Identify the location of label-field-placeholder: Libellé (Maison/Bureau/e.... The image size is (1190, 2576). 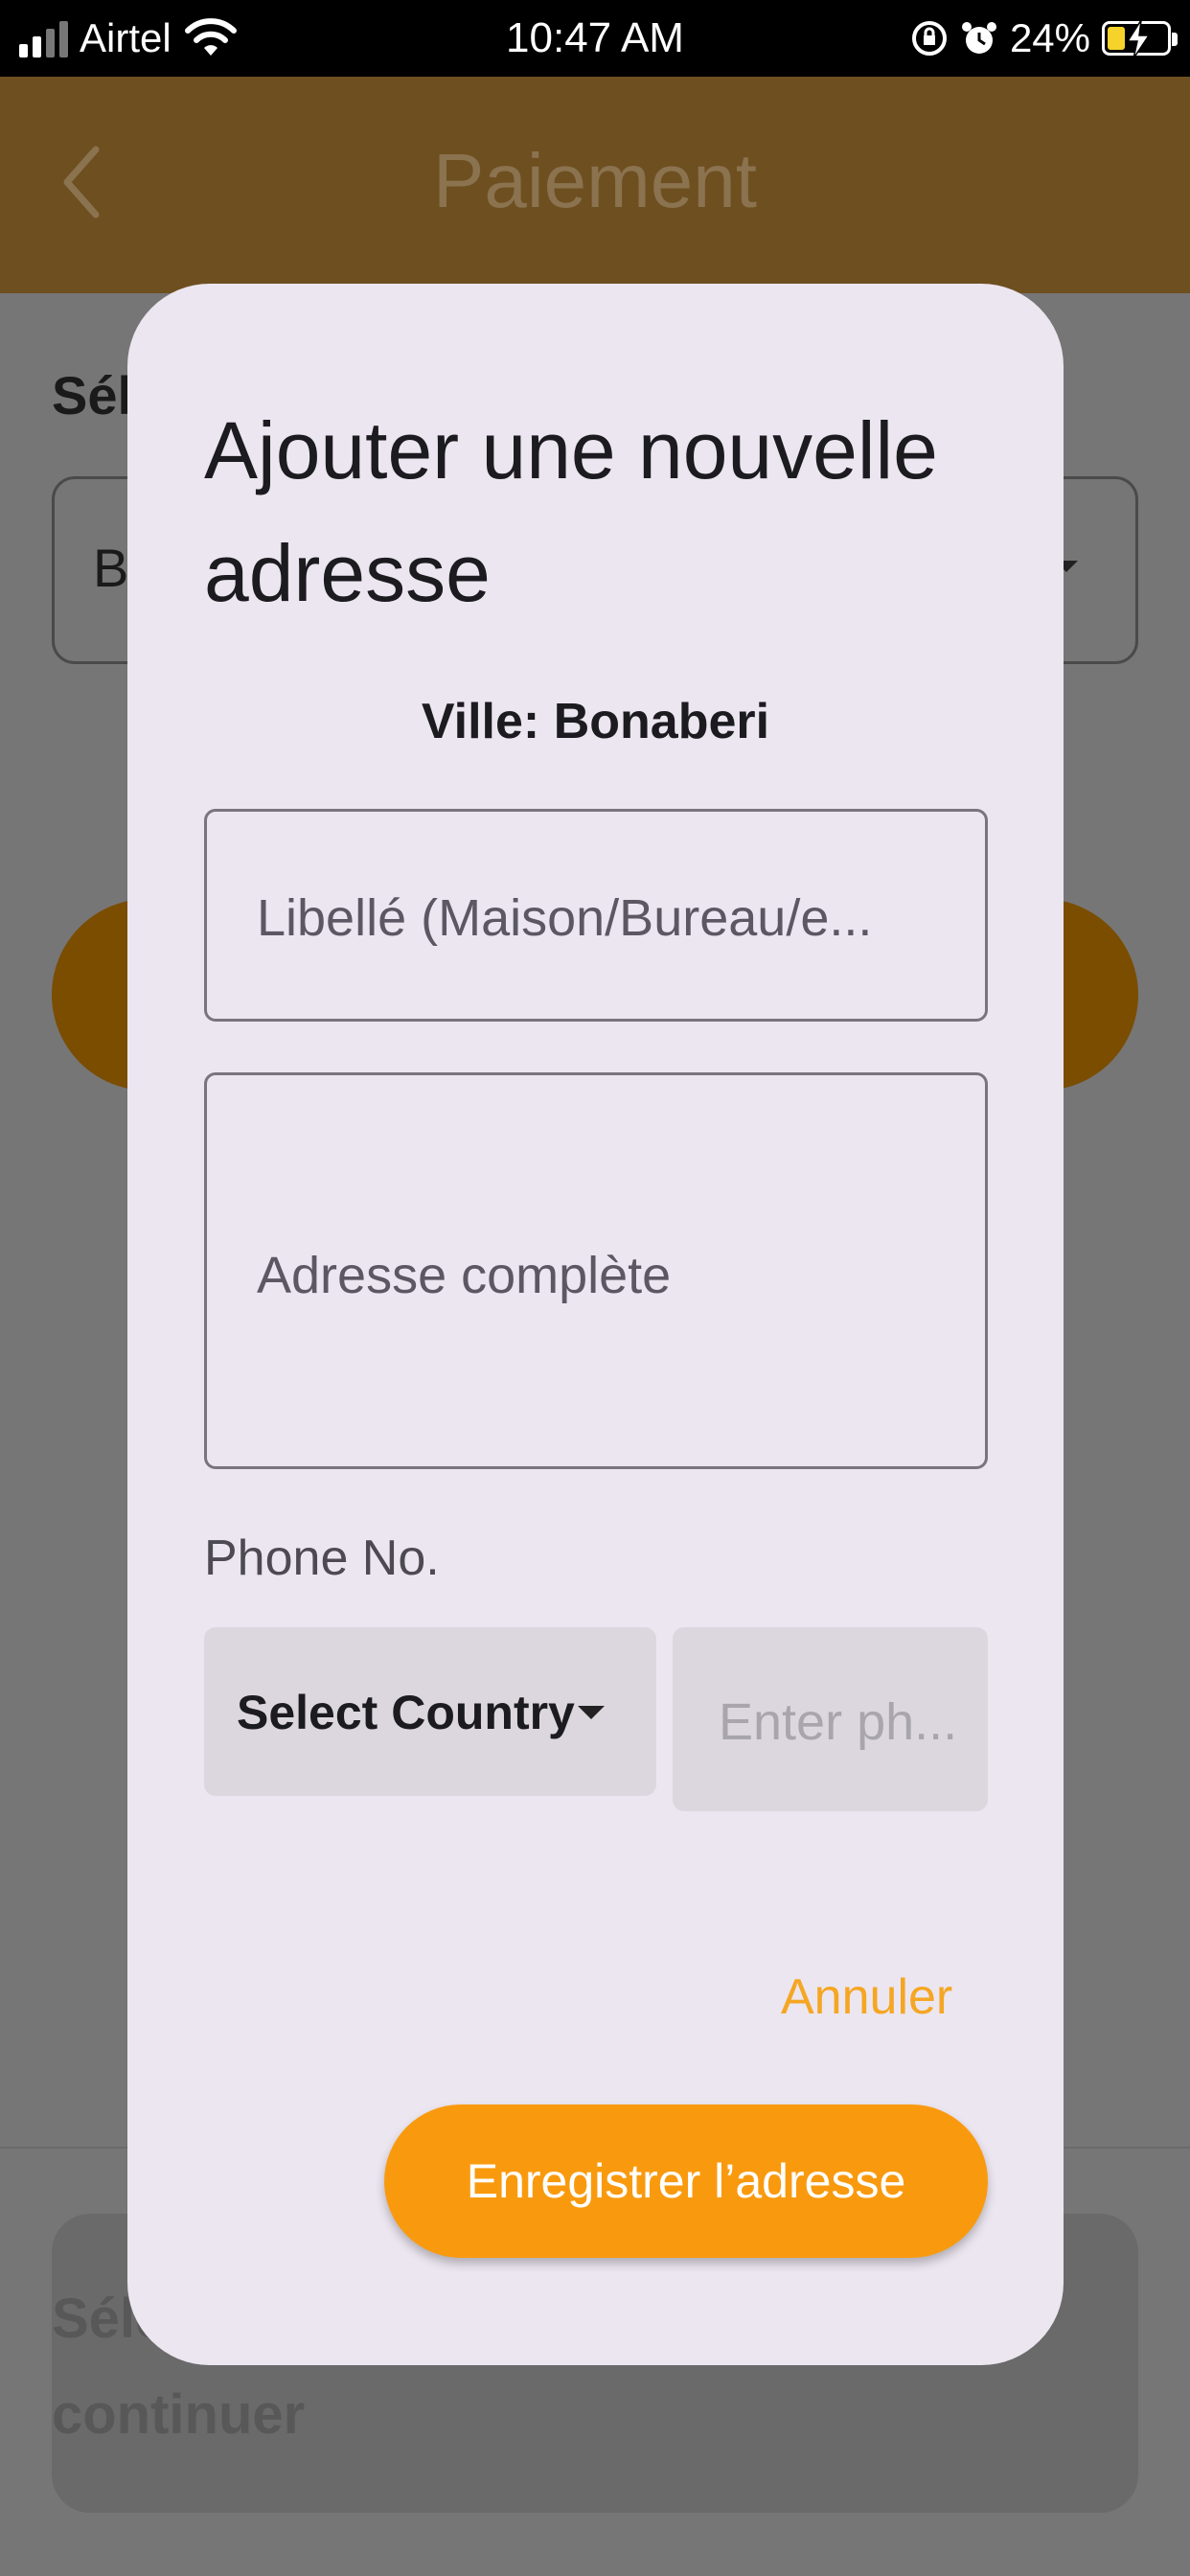
(565, 918).